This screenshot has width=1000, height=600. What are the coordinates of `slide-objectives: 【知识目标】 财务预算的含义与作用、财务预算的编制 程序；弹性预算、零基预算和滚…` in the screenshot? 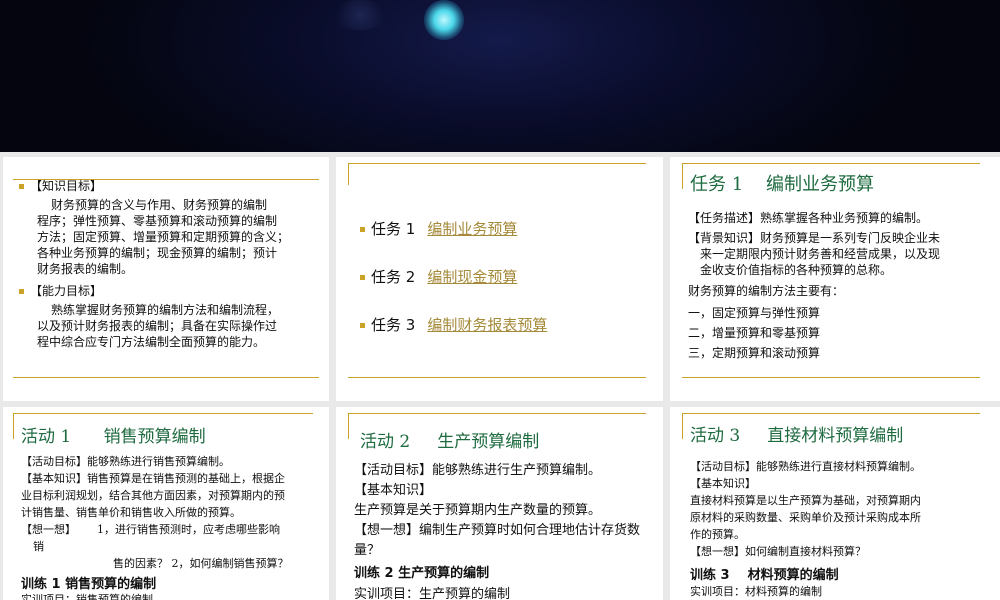 It's located at (166, 279).